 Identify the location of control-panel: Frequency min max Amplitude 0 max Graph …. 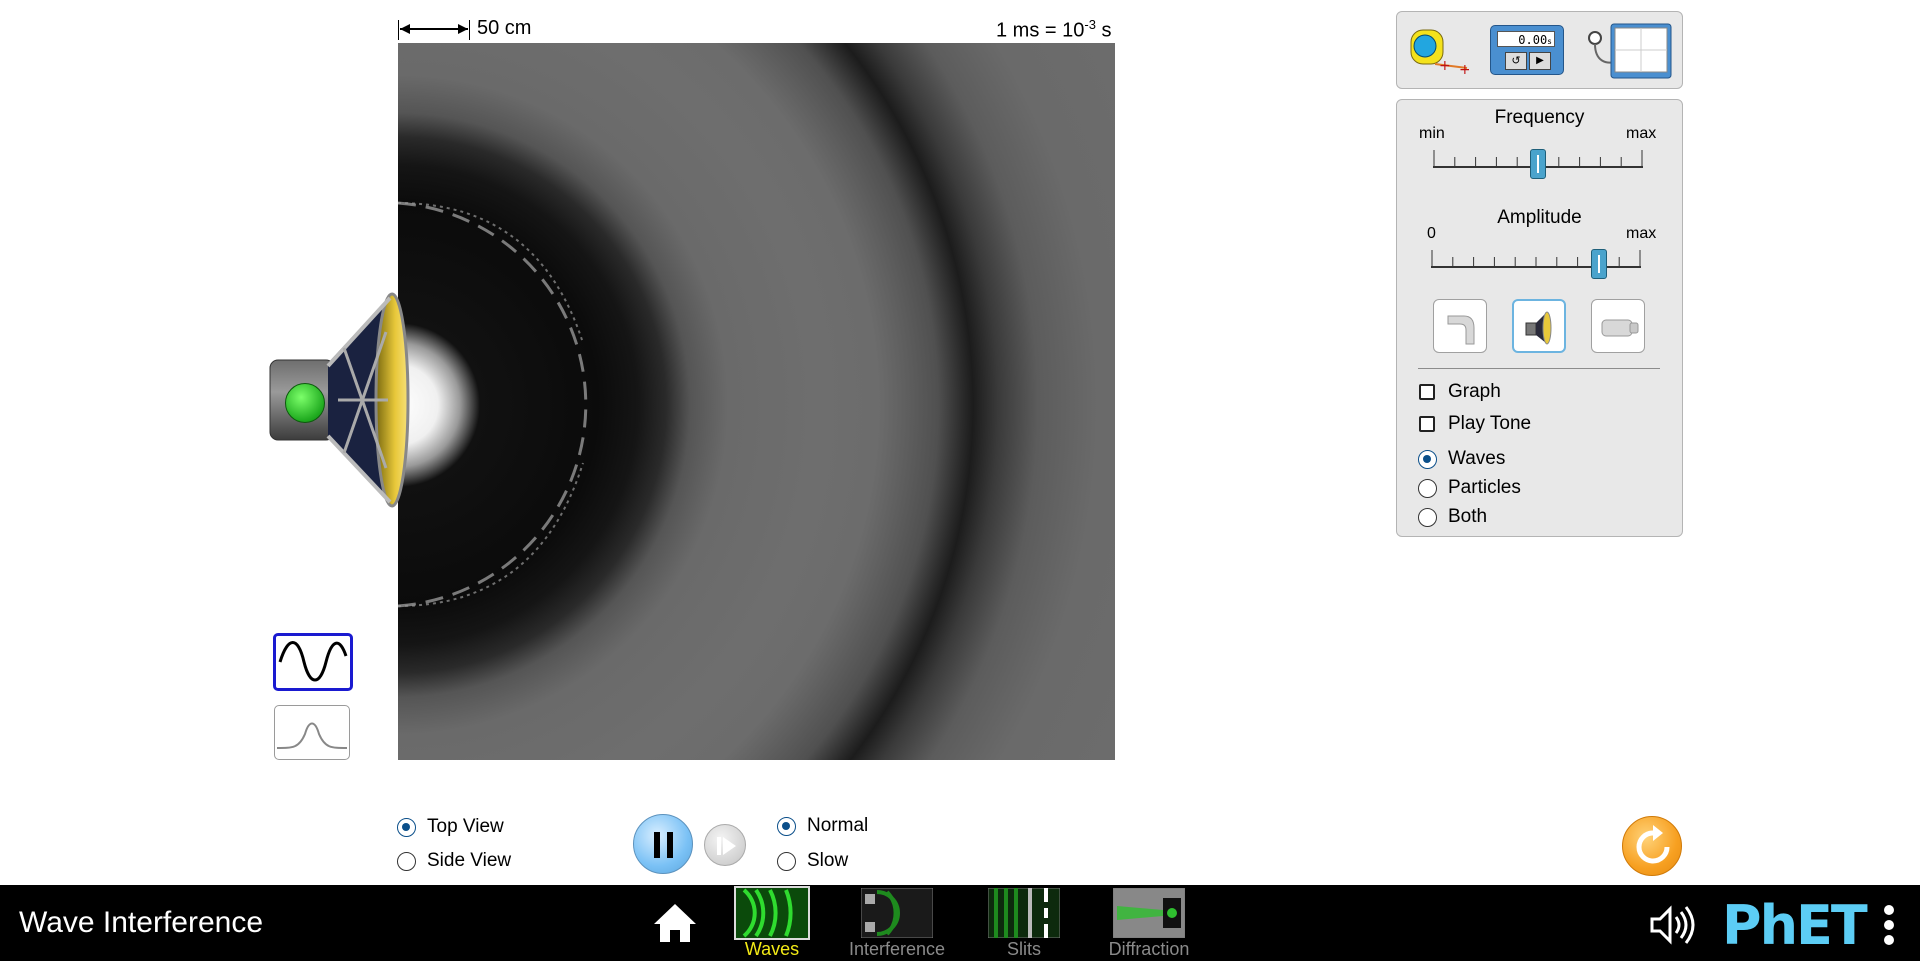
(1539, 318).